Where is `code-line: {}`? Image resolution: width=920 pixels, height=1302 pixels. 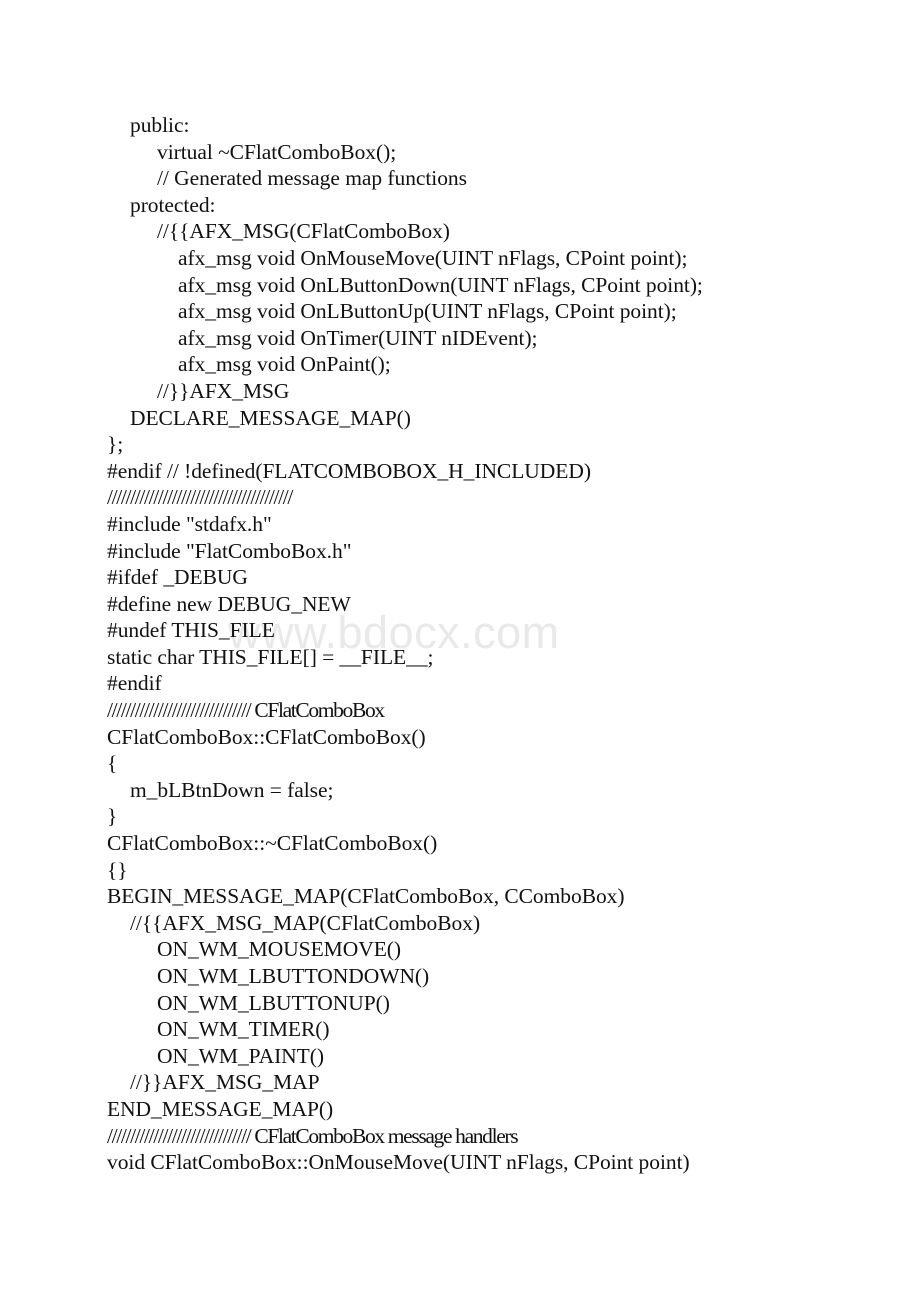
code-line: {} is located at coordinates (117, 869).